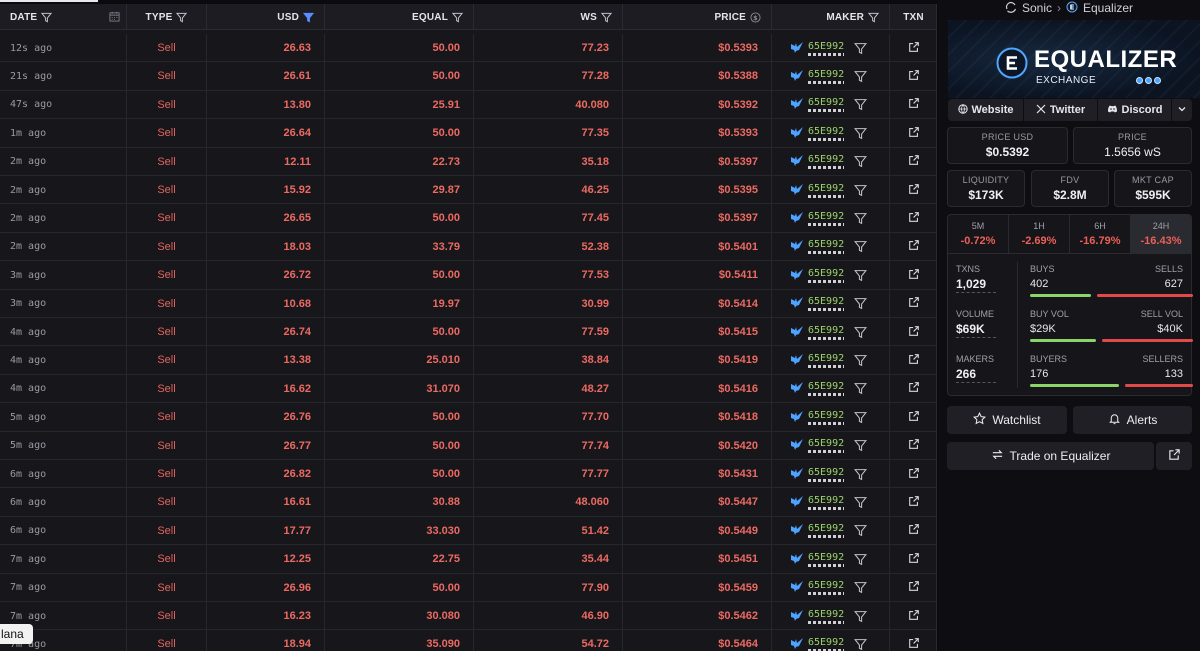  I want to click on tab-24h: 24H -16.43%, so click(1161, 234).